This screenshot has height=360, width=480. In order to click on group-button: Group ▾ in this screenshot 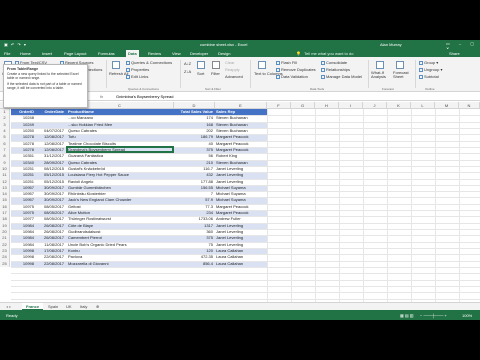, I will do `click(428, 62)`.